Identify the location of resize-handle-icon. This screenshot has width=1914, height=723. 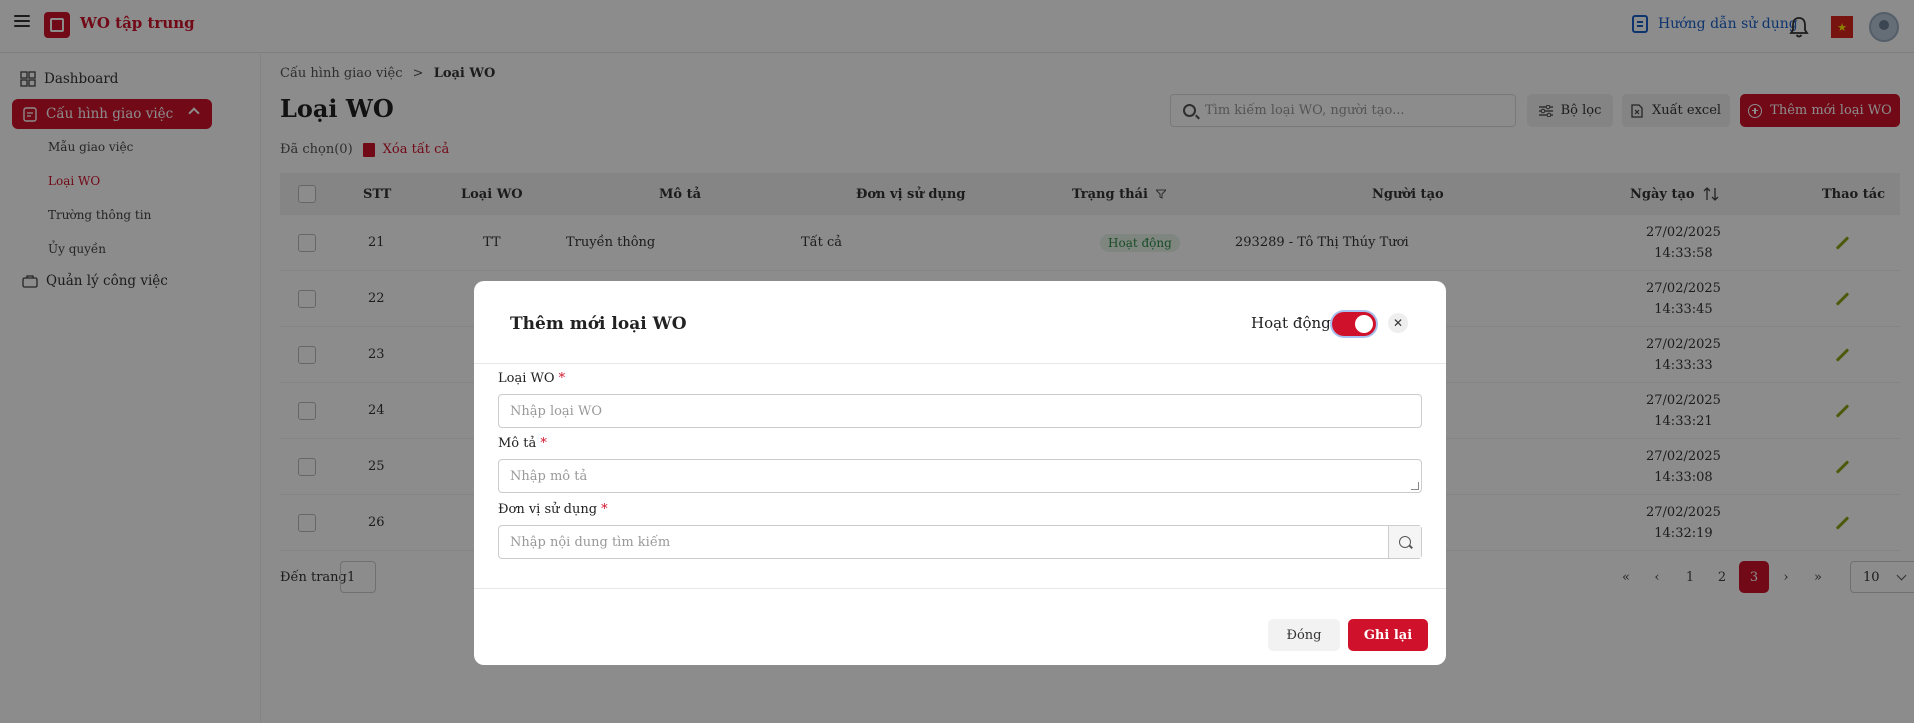
(1415, 486).